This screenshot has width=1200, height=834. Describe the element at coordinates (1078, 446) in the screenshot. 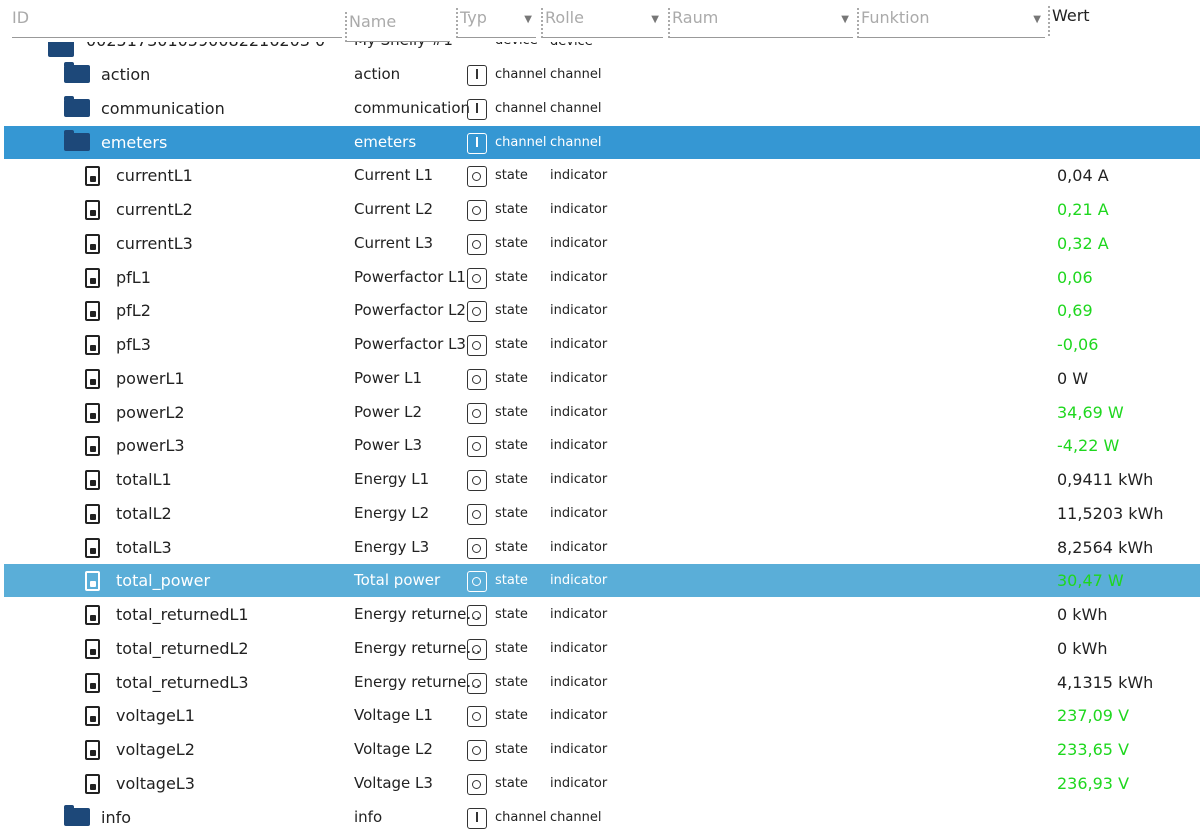

I see `value-number: -4,22` at that location.